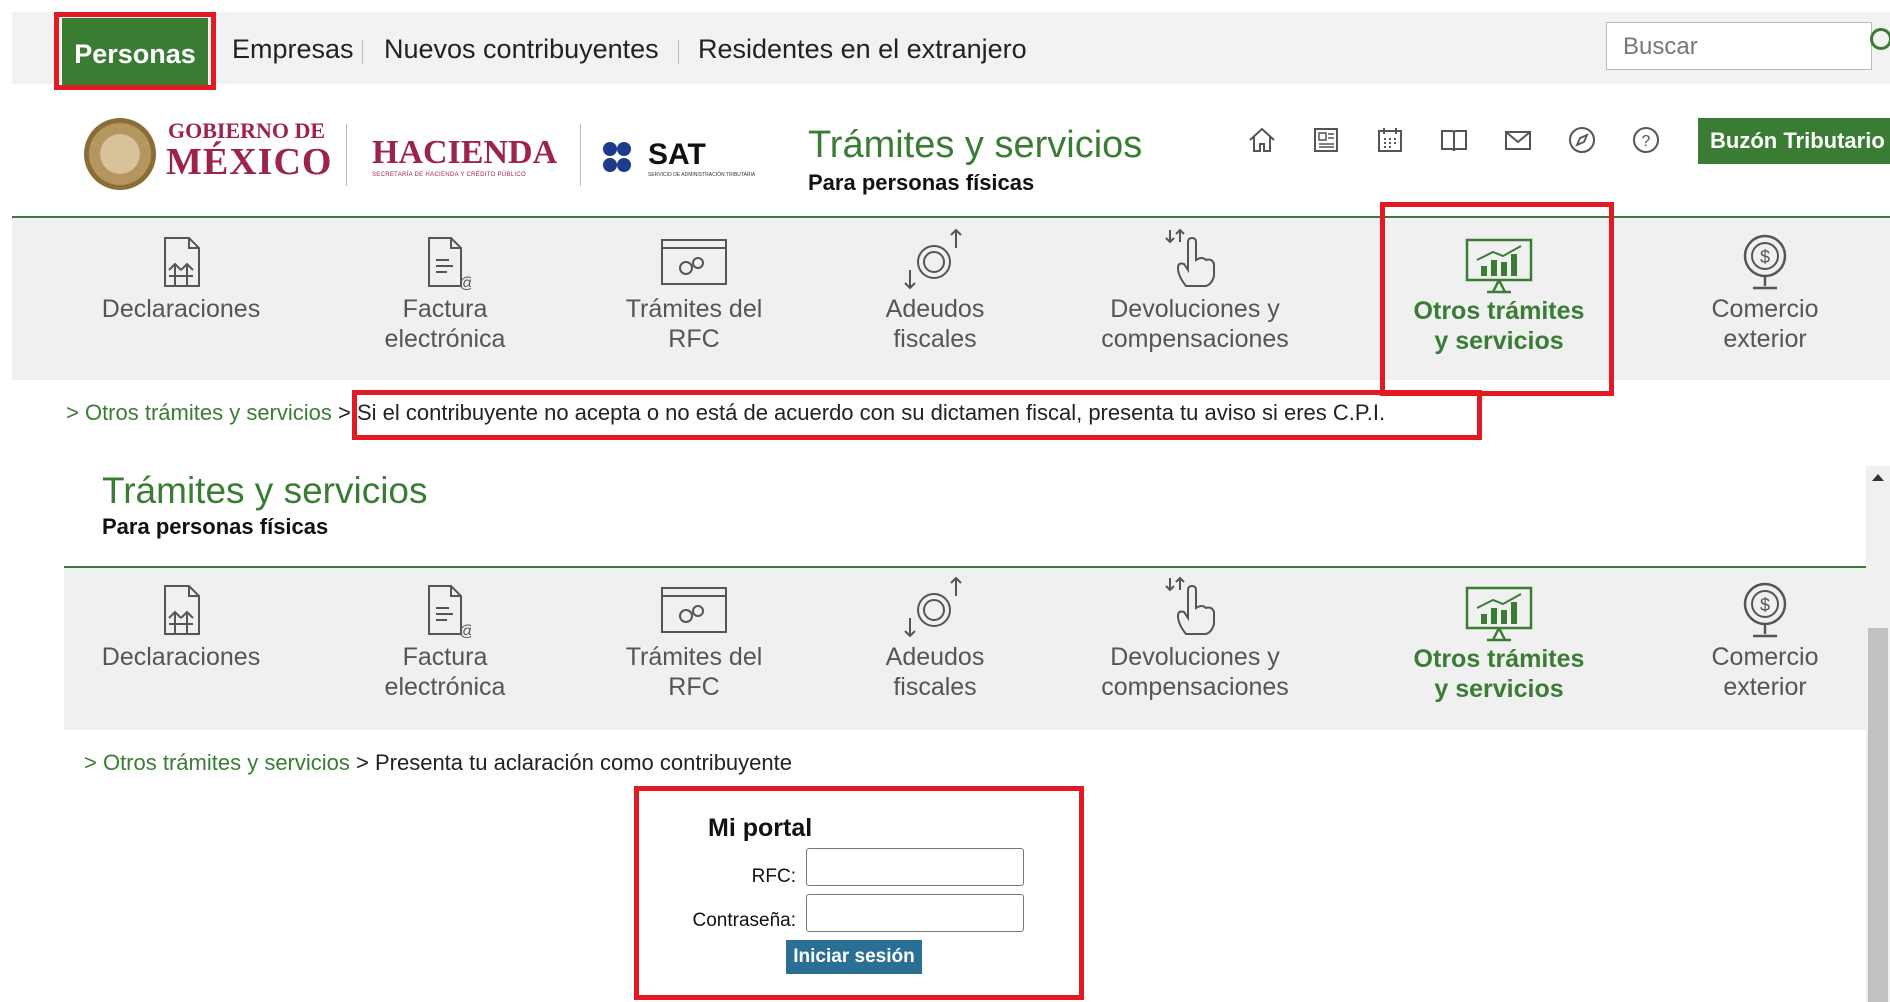 This screenshot has height=1002, width=1890. What do you see at coordinates (135, 51) in the screenshot?
I see `highlight-box-personas` at bounding box center [135, 51].